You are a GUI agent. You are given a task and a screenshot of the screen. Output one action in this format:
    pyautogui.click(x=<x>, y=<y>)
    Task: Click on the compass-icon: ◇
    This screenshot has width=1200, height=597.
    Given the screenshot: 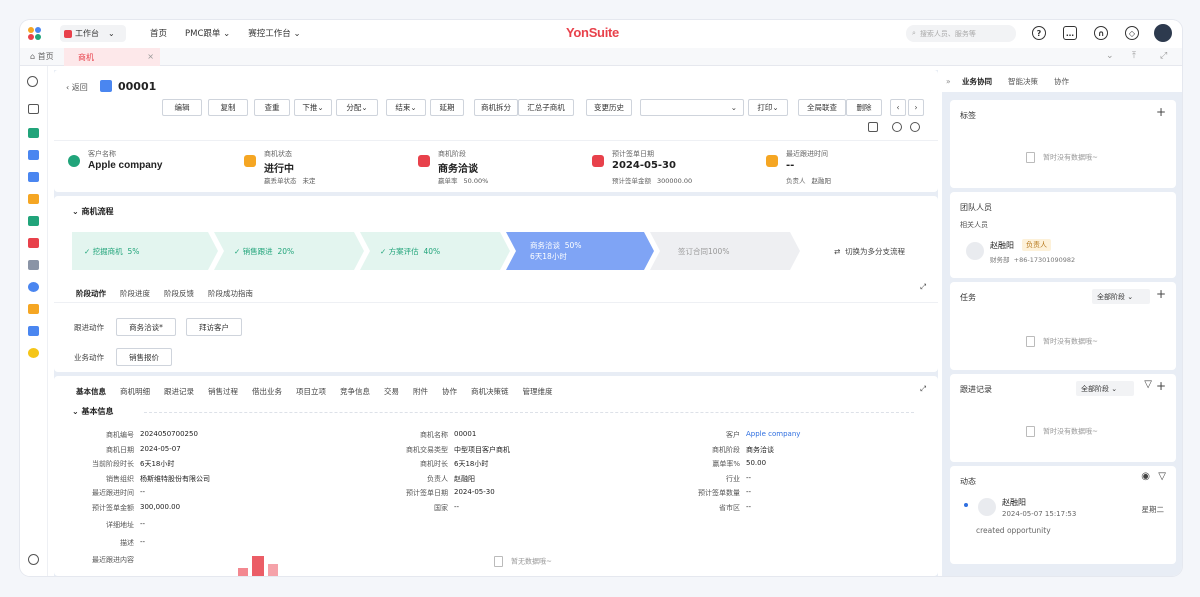 What is the action you would take?
    pyautogui.click(x=1132, y=33)
    